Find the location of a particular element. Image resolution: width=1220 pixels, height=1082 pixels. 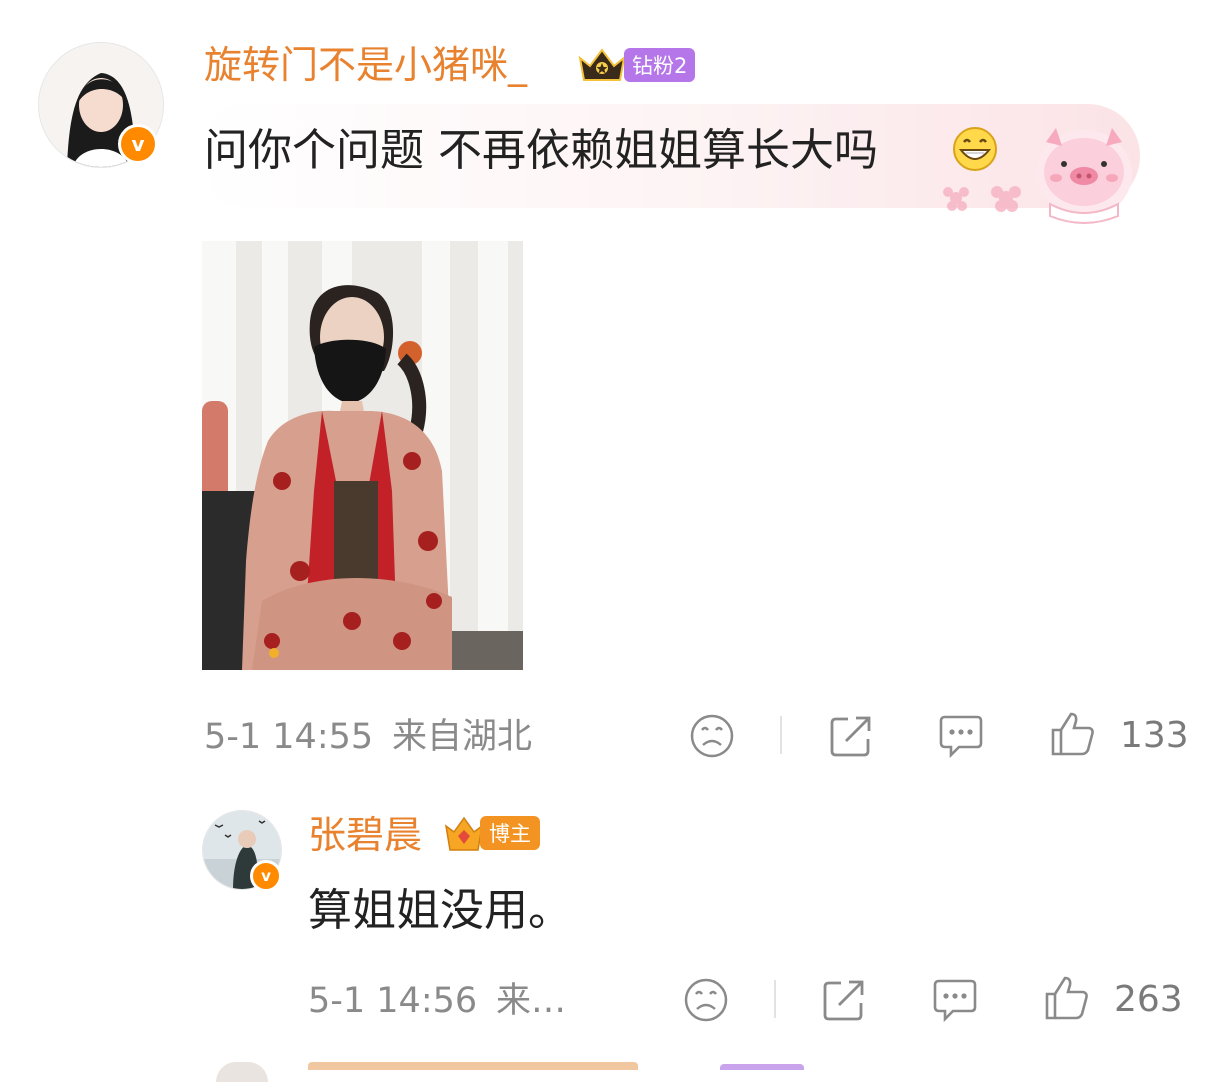

reply-like-count: 263 is located at coordinates (1148, 999).